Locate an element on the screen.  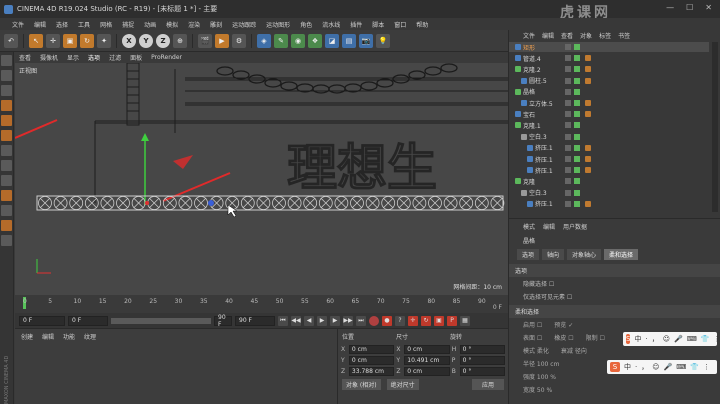
viewport-menu-item: 查看 is located at coordinates (25, 57).